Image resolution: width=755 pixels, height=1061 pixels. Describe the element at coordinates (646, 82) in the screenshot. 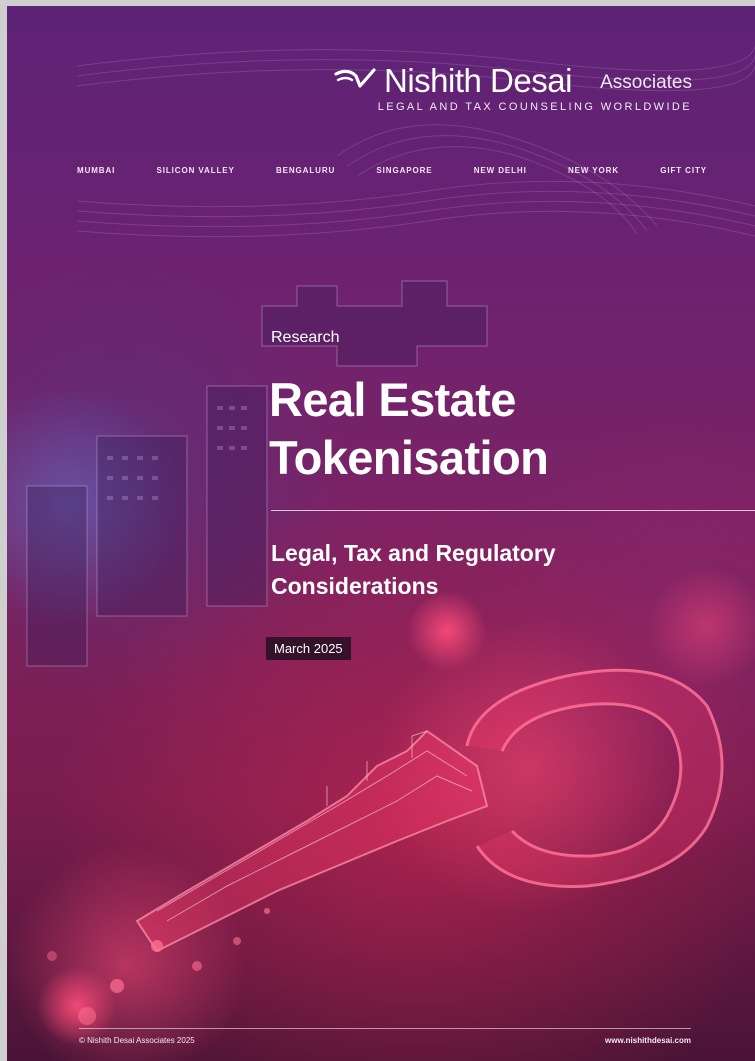

I see `brand-suffix: Associates` at that location.